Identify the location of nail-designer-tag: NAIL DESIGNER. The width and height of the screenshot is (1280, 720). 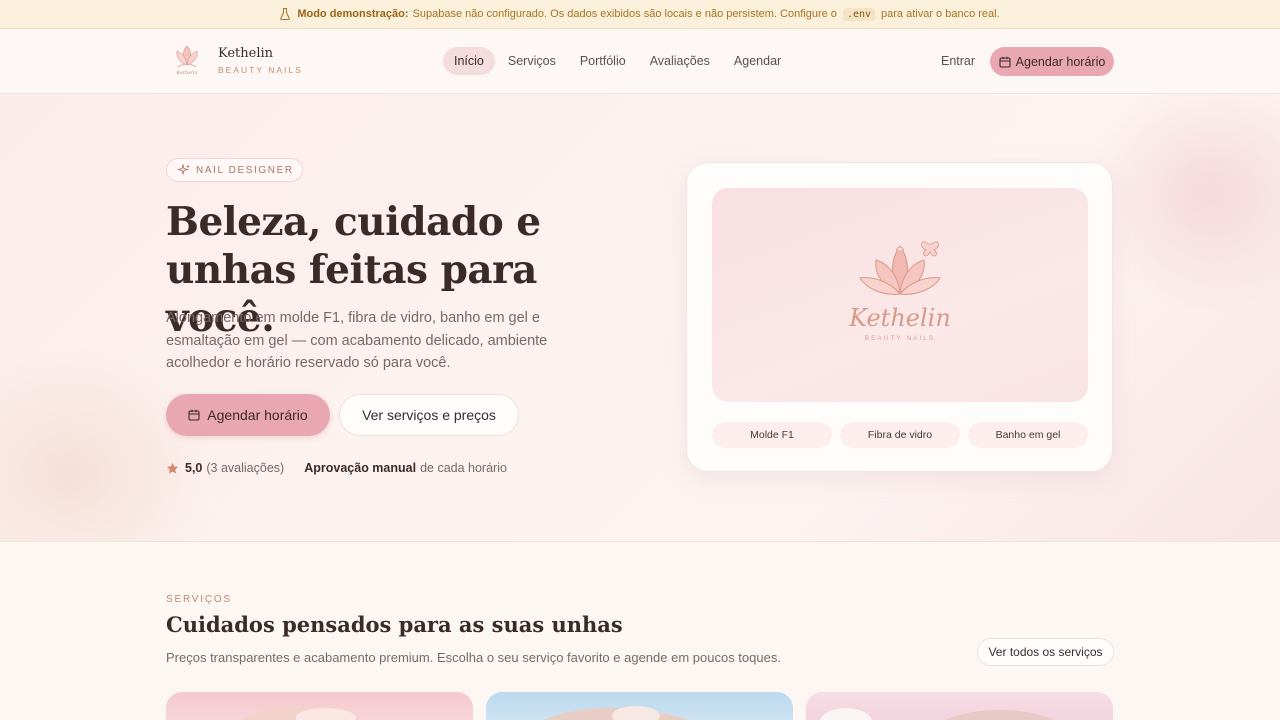
(234, 170).